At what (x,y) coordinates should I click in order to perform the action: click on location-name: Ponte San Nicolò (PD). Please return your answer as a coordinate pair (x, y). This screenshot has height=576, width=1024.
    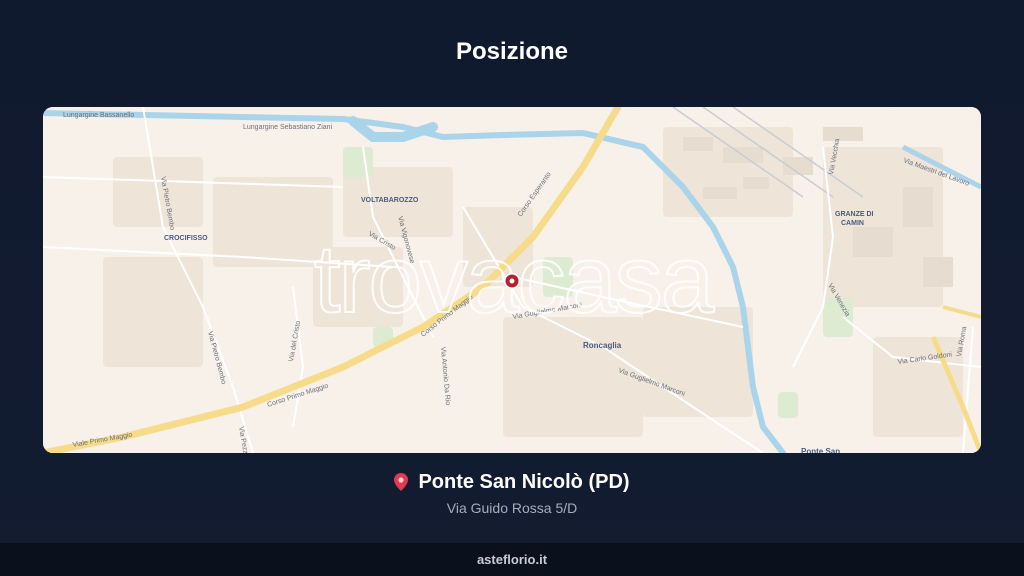
    Looking at the image, I should click on (524, 482).